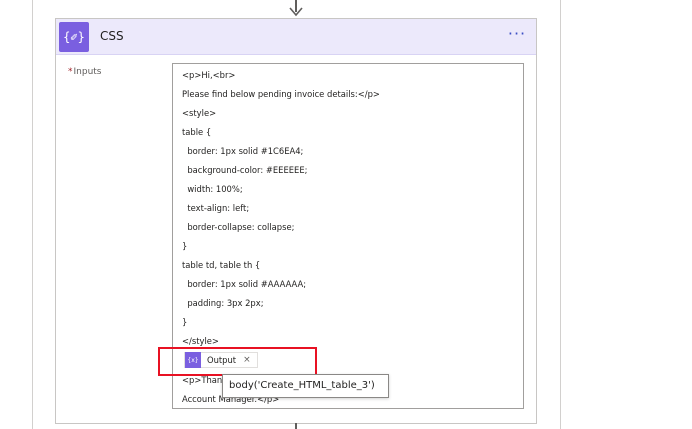  Describe the element at coordinates (305, 386) in the screenshot. I see `token-tooltip: body('Create_HTML_table_3')` at that location.